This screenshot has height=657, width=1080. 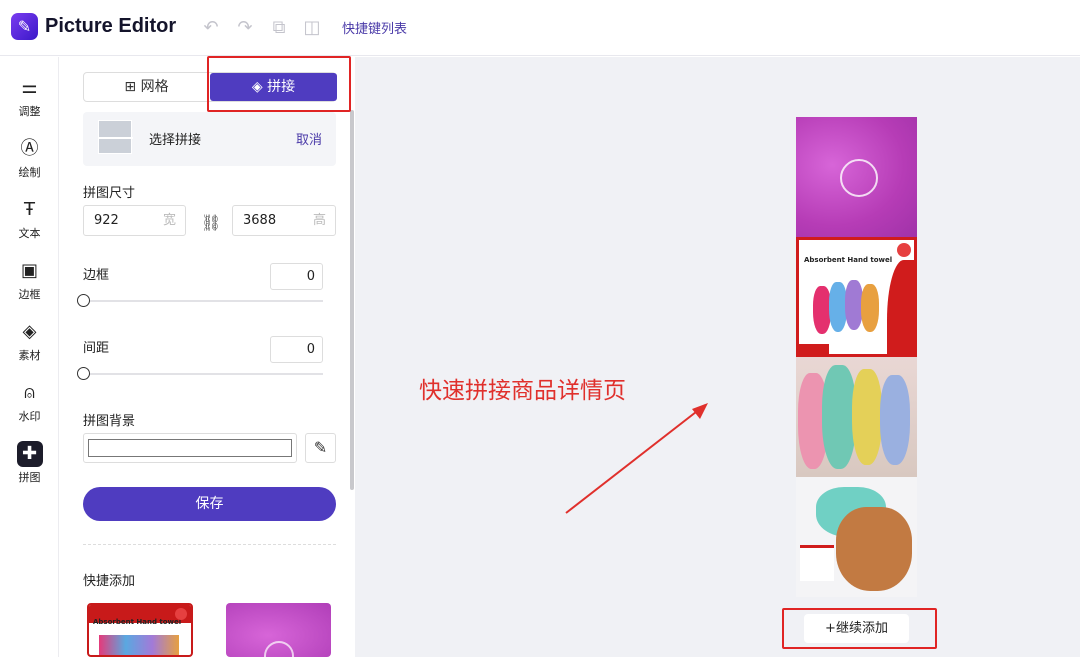 What do you see at coordinates (109, 581) in the screenshot?
I see `quick-add-label: 快捷添加` at bounding box center [109, 581].